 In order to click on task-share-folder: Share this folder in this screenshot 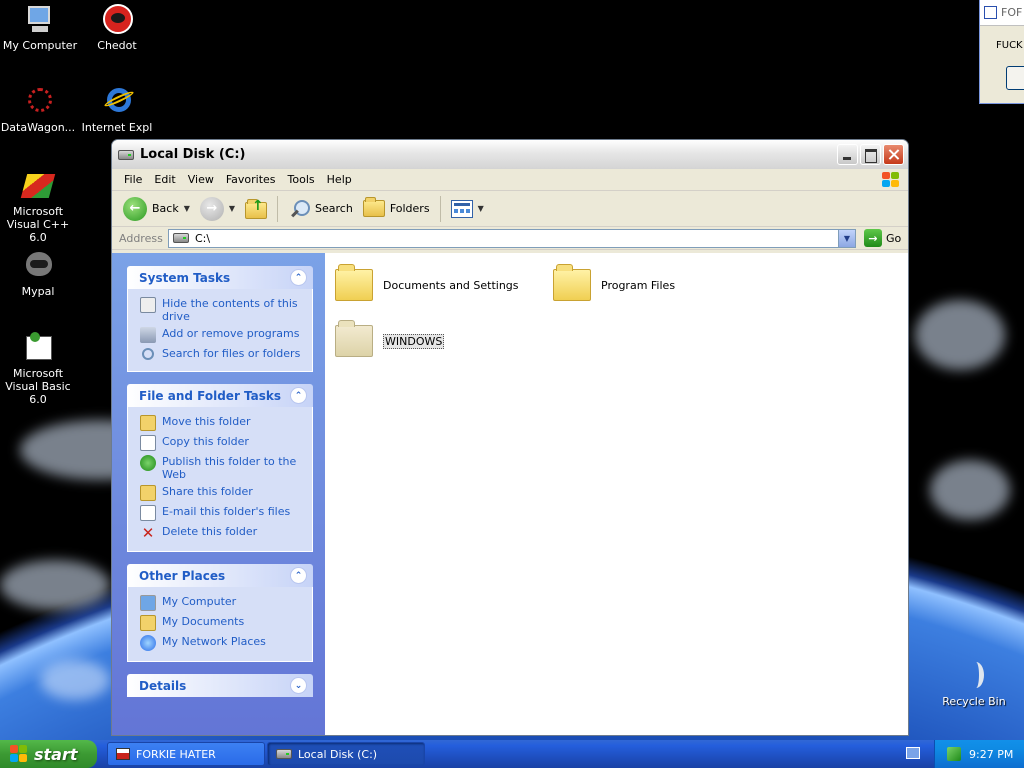, I will do `click(222, 493)`.